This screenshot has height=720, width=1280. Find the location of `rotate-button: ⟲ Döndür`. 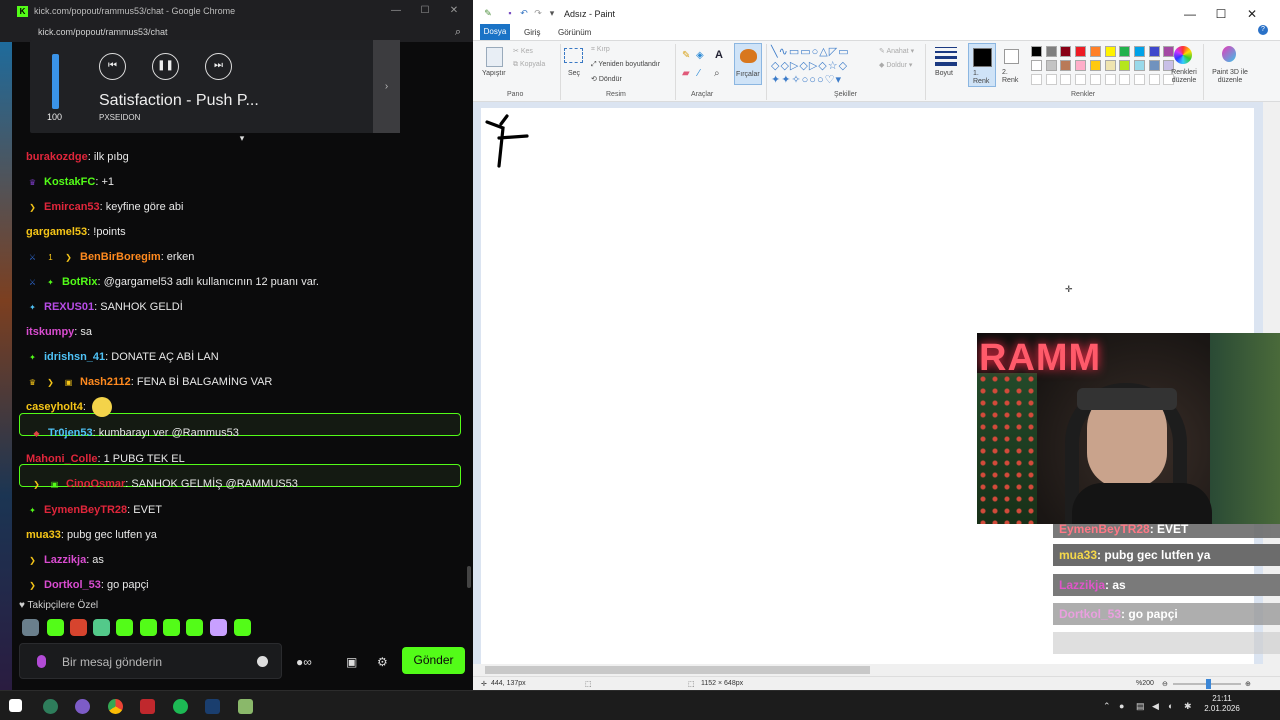

rotate-button: ⟲ Döndür is located at coordinates (606, 79).